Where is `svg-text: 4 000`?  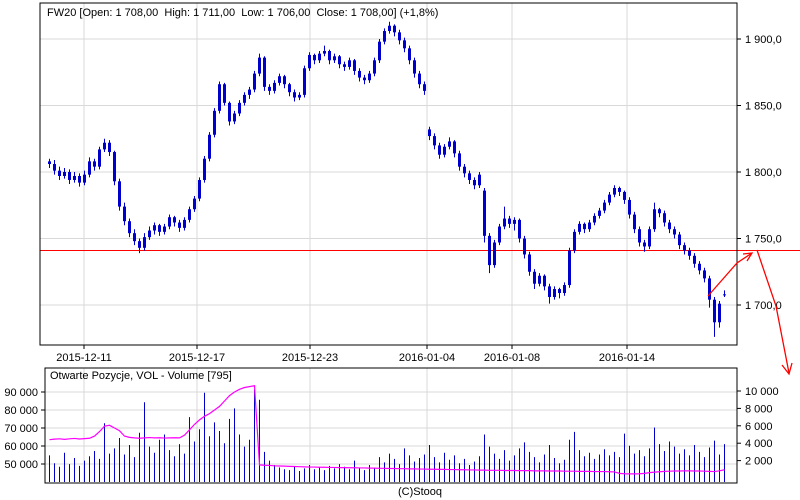 svg-text: 4 000 is located at coordinates (759, 444).